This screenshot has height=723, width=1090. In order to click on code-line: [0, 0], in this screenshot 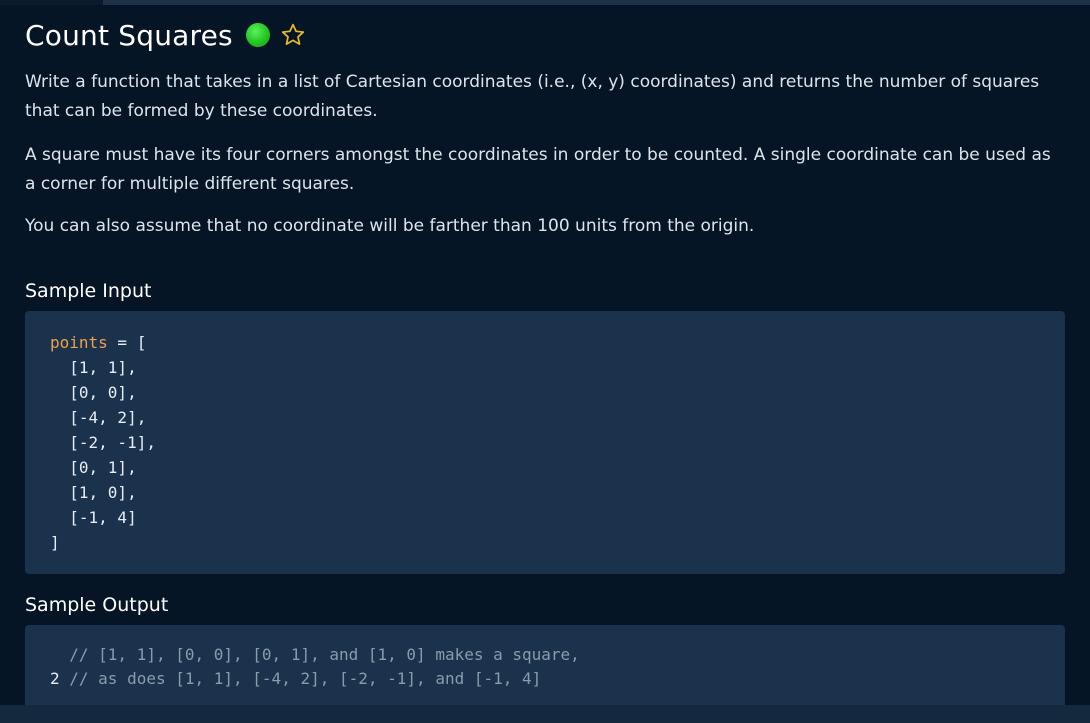, I will do `click(93, 392)`.